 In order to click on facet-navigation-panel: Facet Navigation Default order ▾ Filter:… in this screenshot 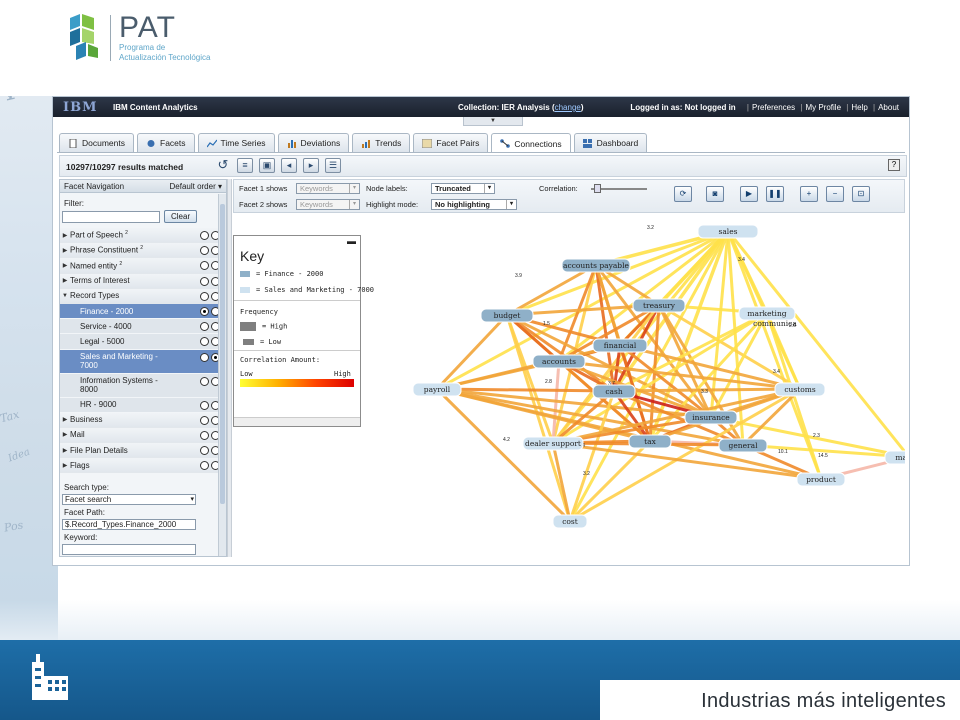, I will do `click(143, 368)`.